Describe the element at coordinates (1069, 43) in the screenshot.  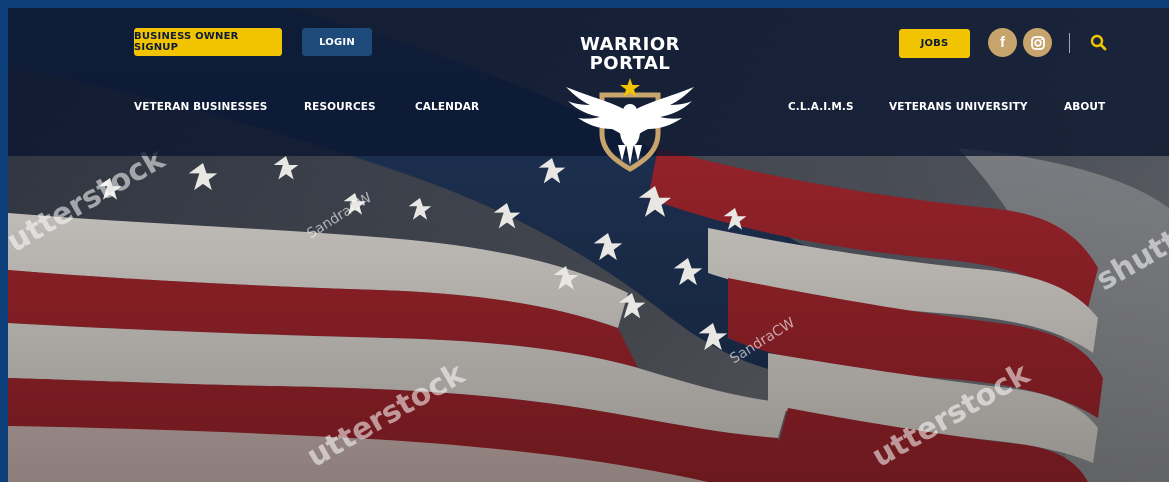
I see `header-divider` at that location.